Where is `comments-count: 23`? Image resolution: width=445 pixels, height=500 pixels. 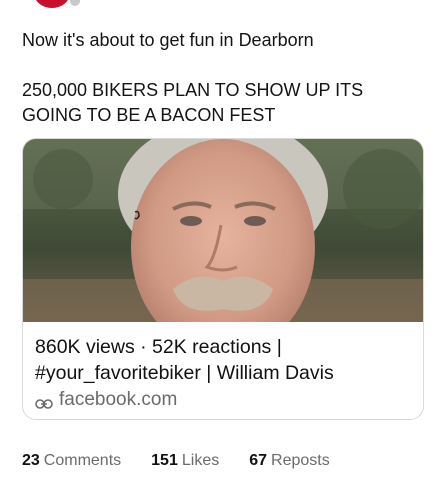
comments-count: 23 is located at coordinates (31, 460).